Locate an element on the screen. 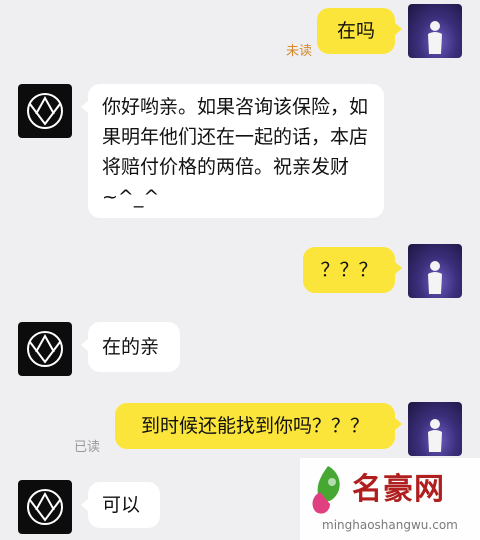 This screenshot has width=480, height=540. message-bubble-received: 在的亲 is located at coordinates (130, 347).